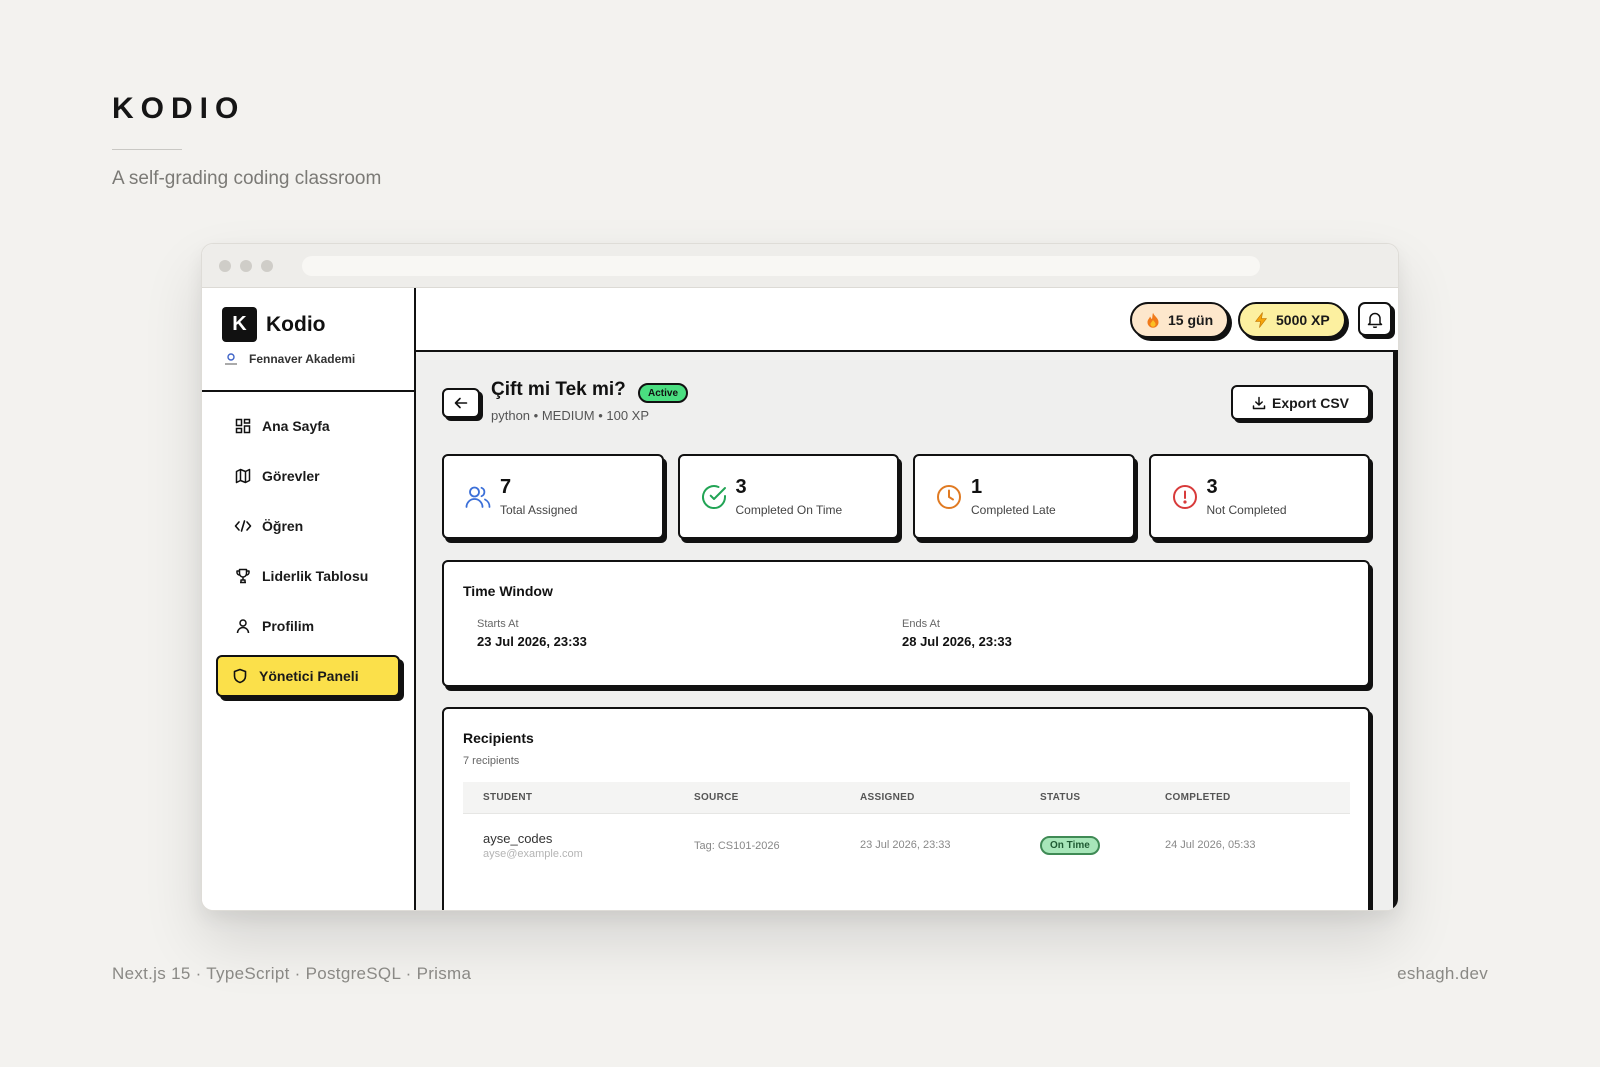 The image size is (1600, 1067). Describe the element at coordinates (1191, 320) in the screenshot. I see `streak-label: 15 gün` at that location.